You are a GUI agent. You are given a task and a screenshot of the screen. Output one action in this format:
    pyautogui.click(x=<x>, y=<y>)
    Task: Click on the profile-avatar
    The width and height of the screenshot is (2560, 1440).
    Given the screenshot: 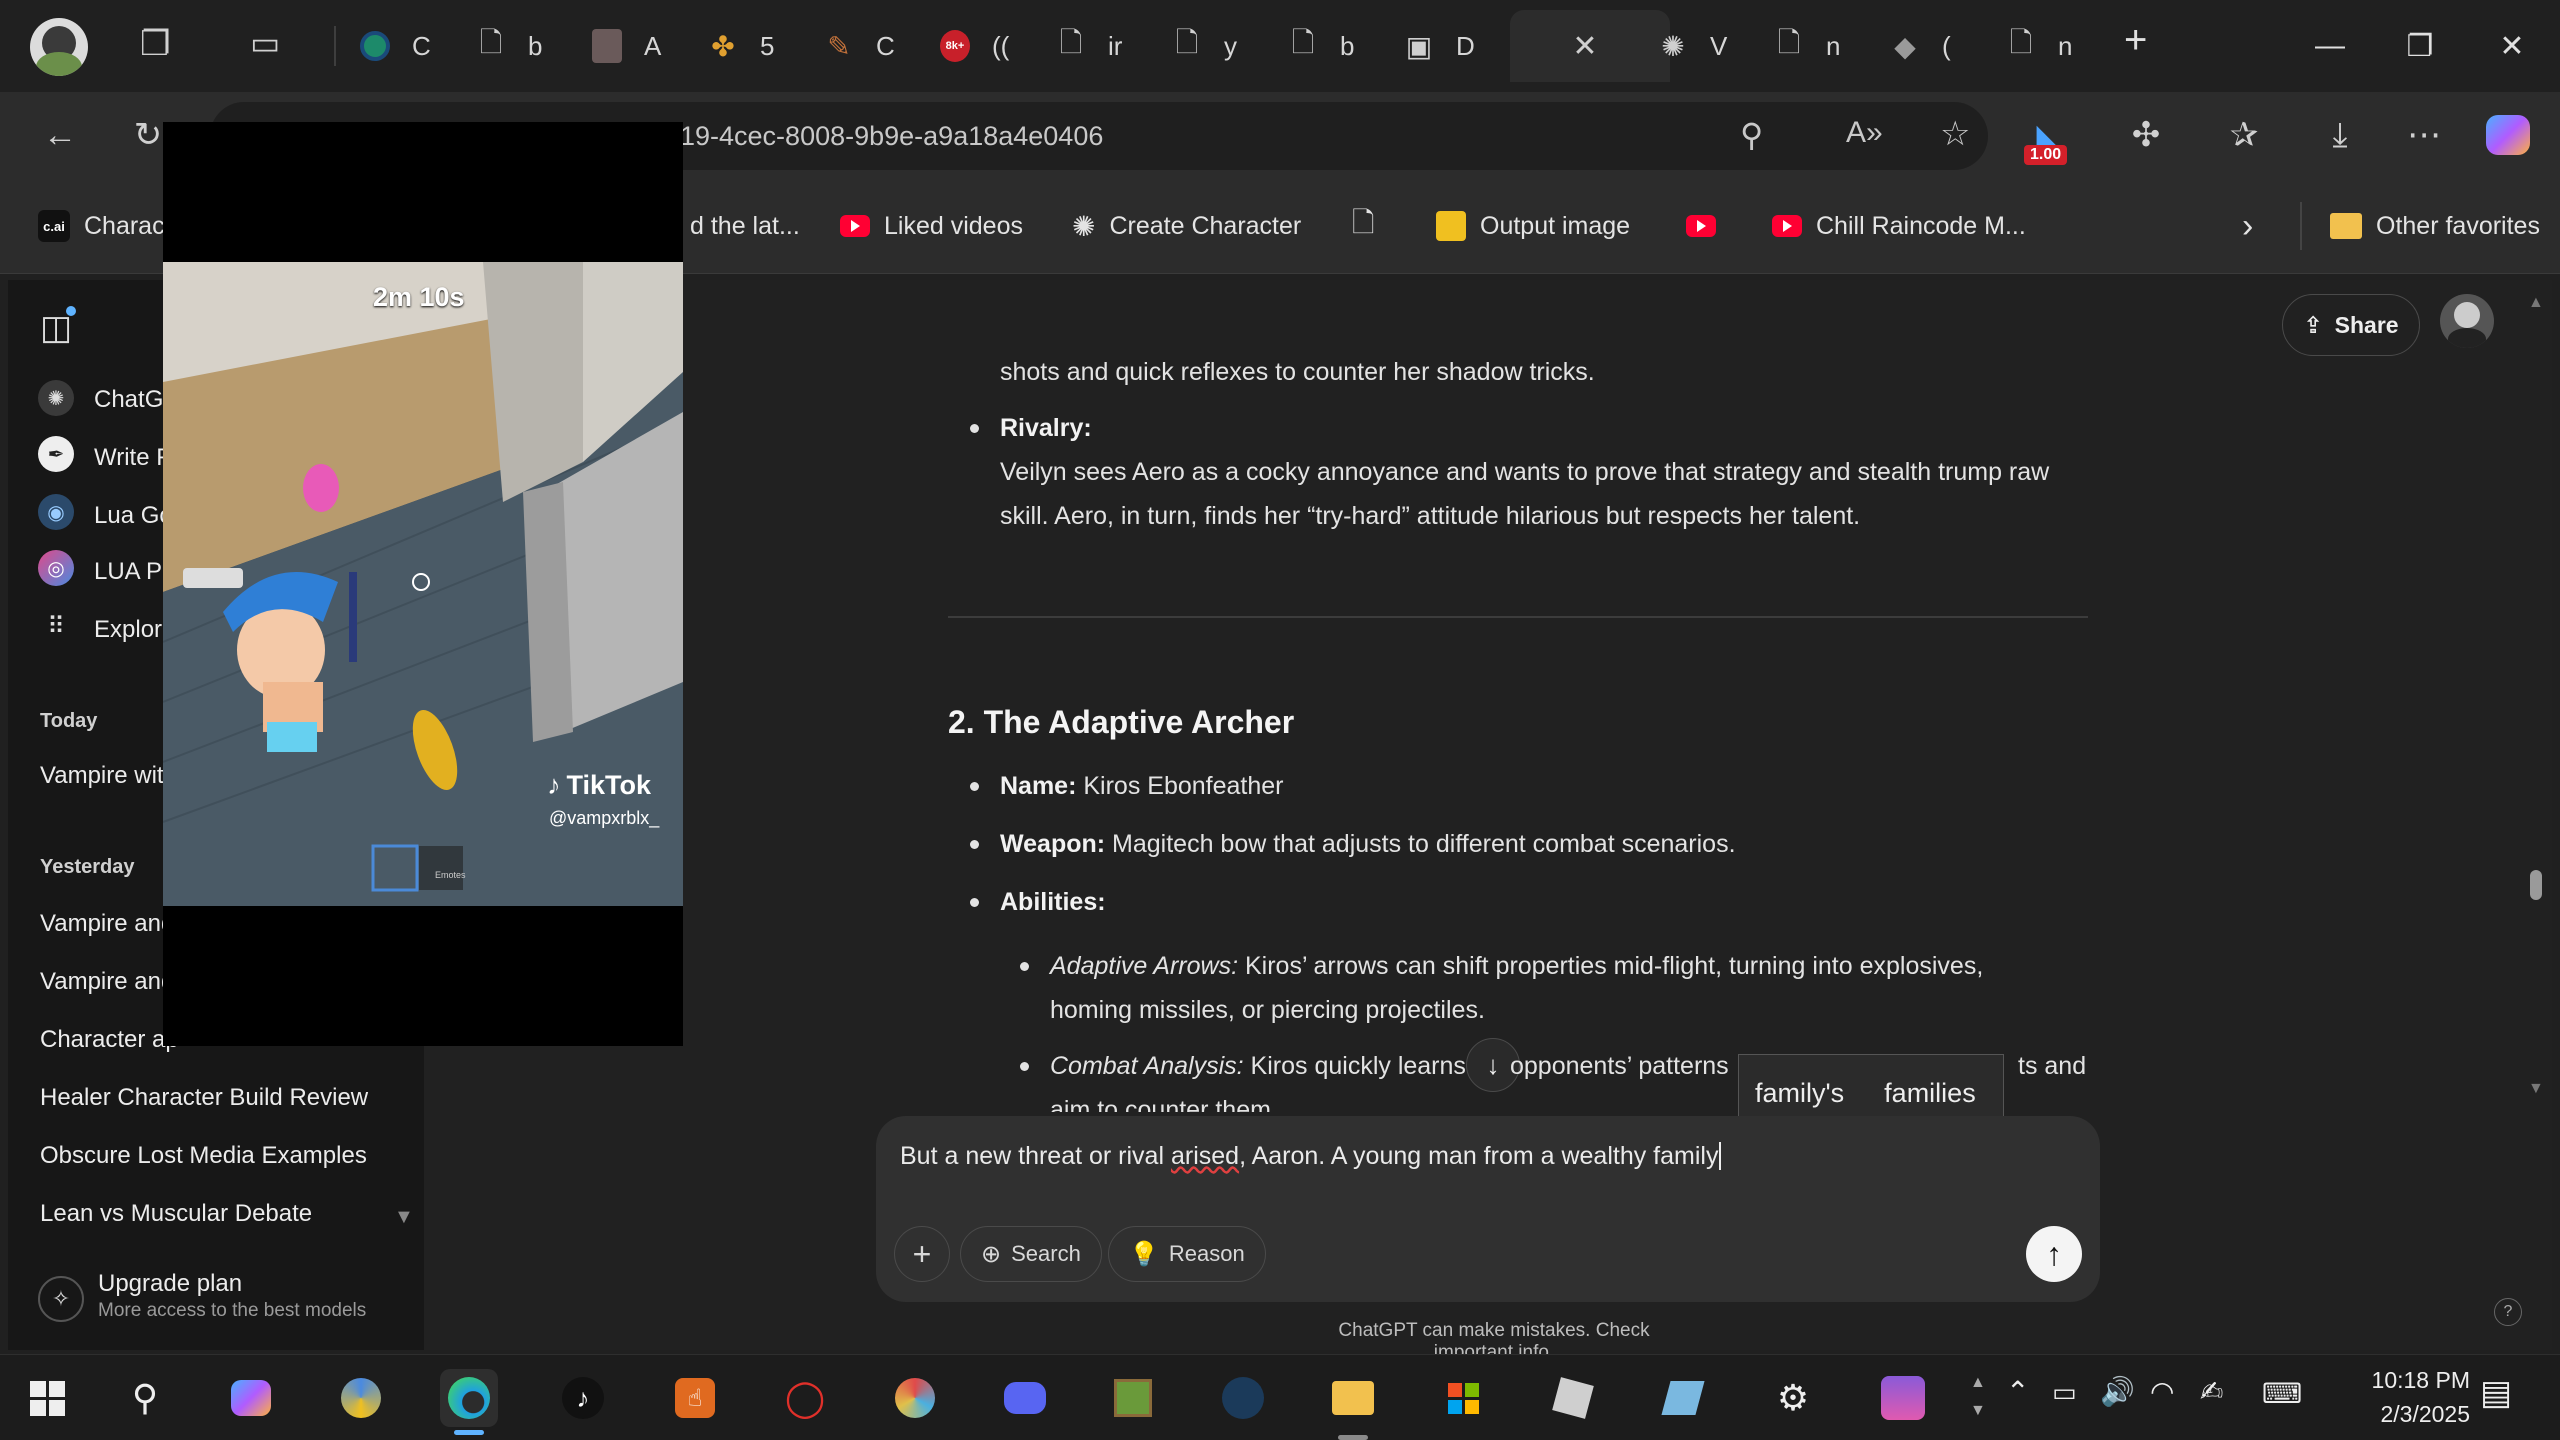 What is the action you would take?
    pyautogui.click(x=59, y=47)
    